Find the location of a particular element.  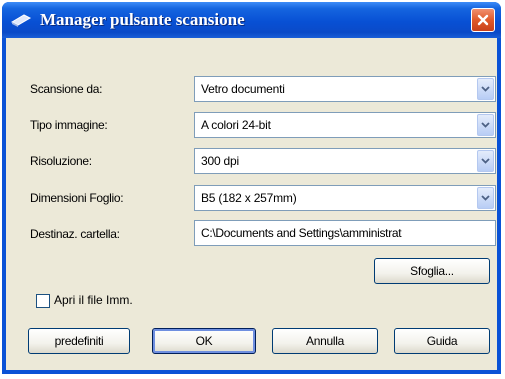

page-size-dropdown-button is located at coordinates (485, 198).